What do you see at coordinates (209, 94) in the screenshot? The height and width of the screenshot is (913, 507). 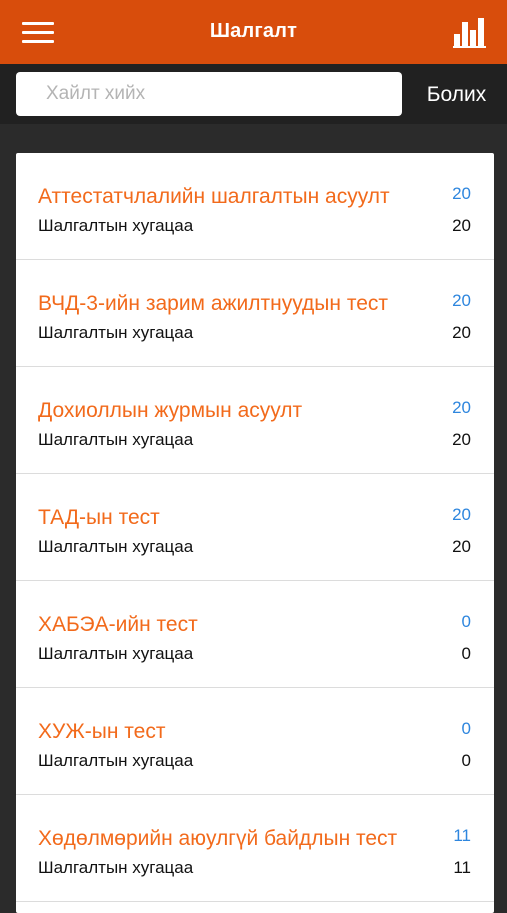 I see `search-input` at bounding box center [209, 94].